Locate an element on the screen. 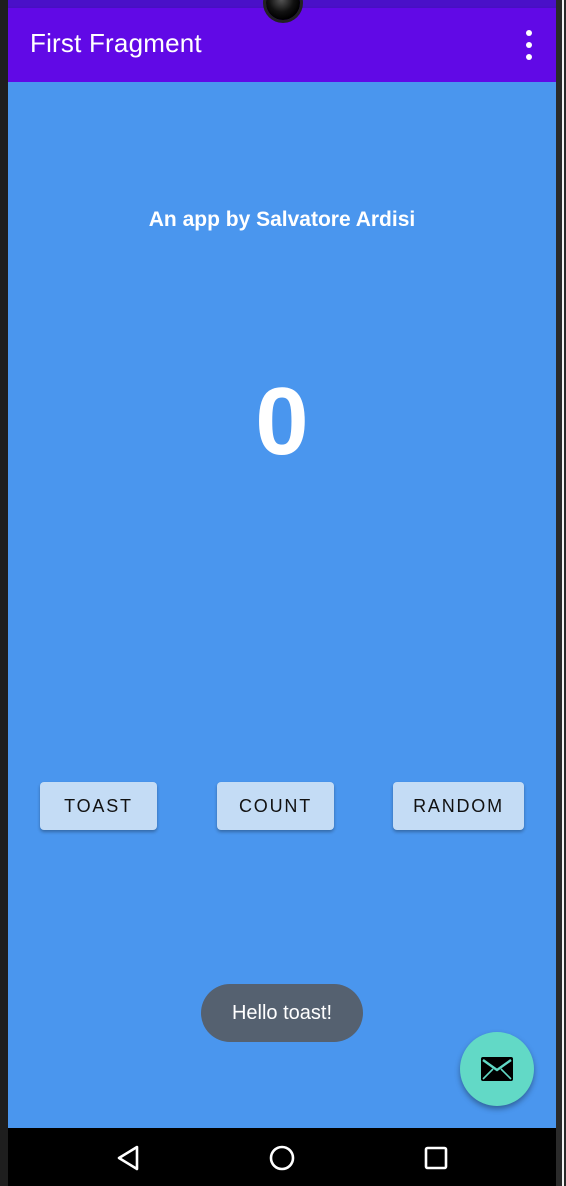 Image resolution: width=566 pixels, height=1186 pixels. back-button is located at coordinates (128, 1158).